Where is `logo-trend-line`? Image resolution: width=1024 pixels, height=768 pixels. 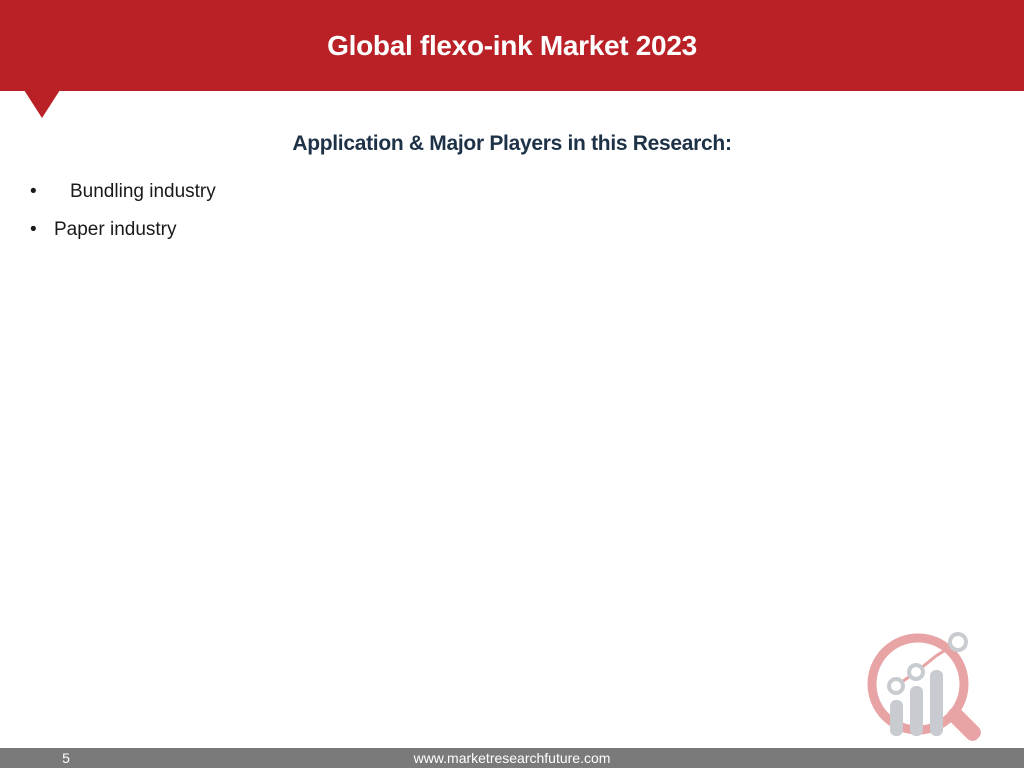
logo-trend-line is located at coordinates (927, 664).